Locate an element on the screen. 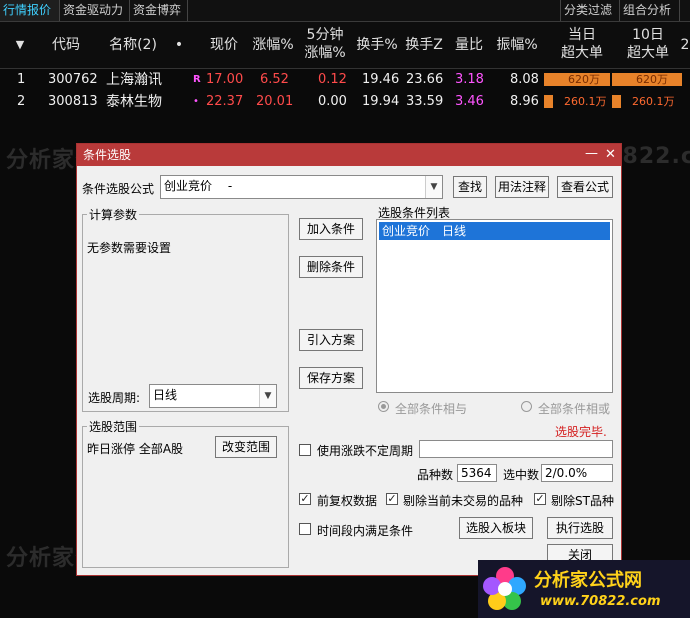  condition-list-item: 创业竞价 日线 is located at coordinates (494, 231).